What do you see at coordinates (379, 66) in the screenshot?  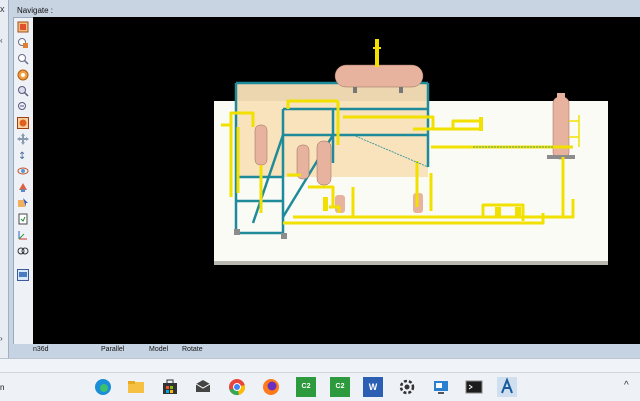 I see `overhead-drum` at bounding box center [379, 66].